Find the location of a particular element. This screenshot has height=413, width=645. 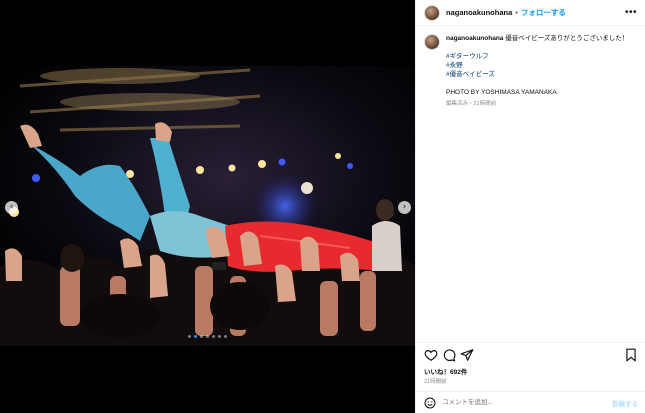

comment-button is located at coordinates (449, 355).